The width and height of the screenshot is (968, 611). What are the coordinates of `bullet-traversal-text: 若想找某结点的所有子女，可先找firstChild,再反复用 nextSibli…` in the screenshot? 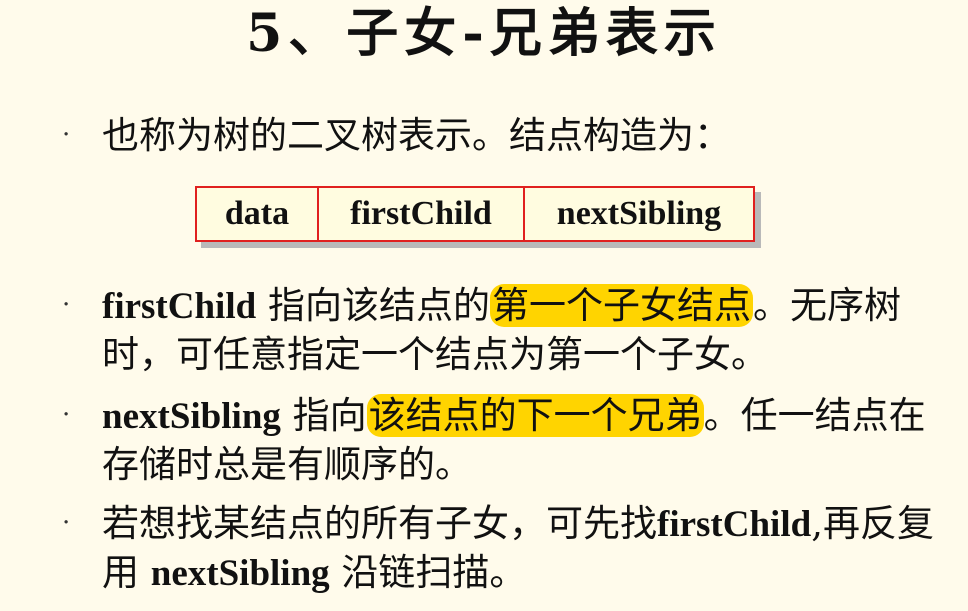 It's located at (518, 549).